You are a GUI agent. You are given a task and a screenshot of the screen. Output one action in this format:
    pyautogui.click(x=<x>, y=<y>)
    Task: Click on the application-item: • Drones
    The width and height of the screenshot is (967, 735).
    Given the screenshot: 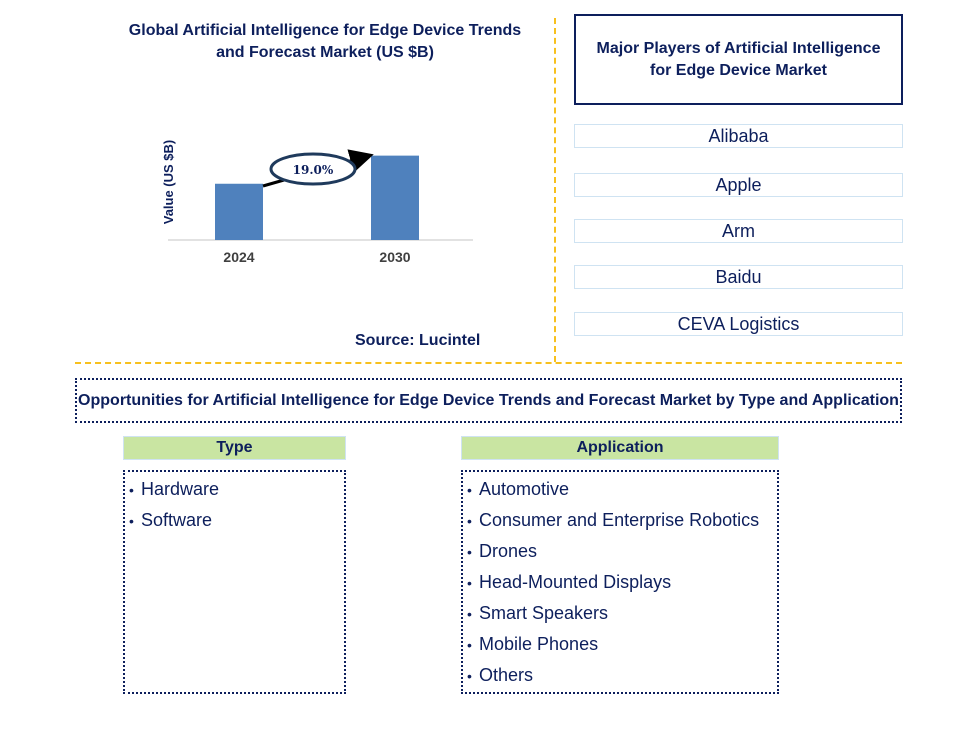 What is the action you would take?
    pyautogui.click(x=620, y=551)
    